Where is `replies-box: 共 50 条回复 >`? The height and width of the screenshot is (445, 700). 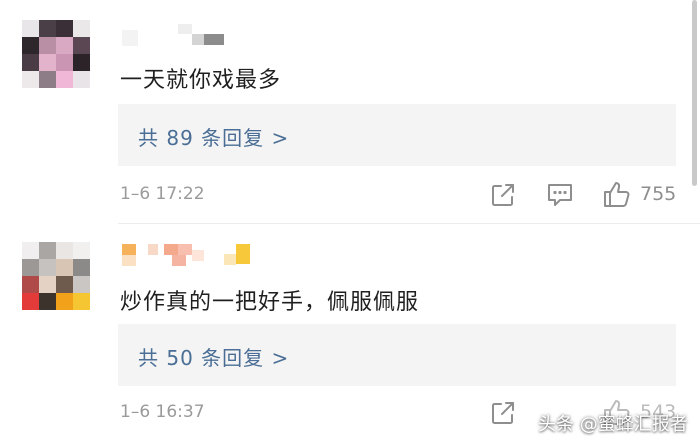 replies-box: 共 50 条回复 > is located at coordinates (397, 355).